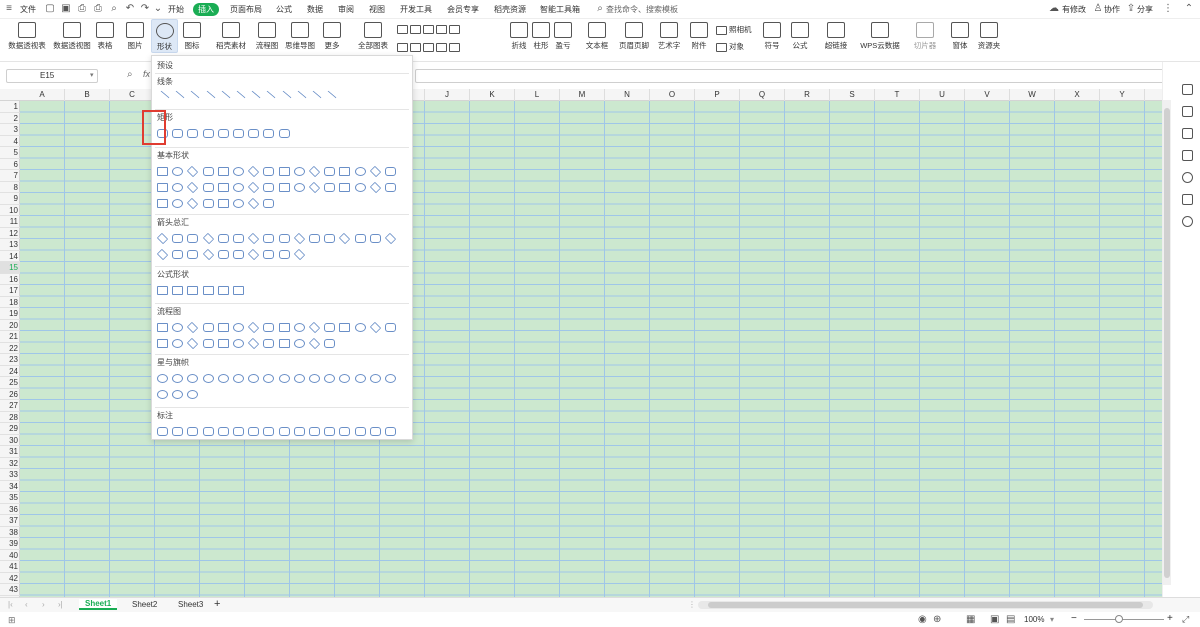  I want to click on column-header-y: Y, so click(1122, 95).